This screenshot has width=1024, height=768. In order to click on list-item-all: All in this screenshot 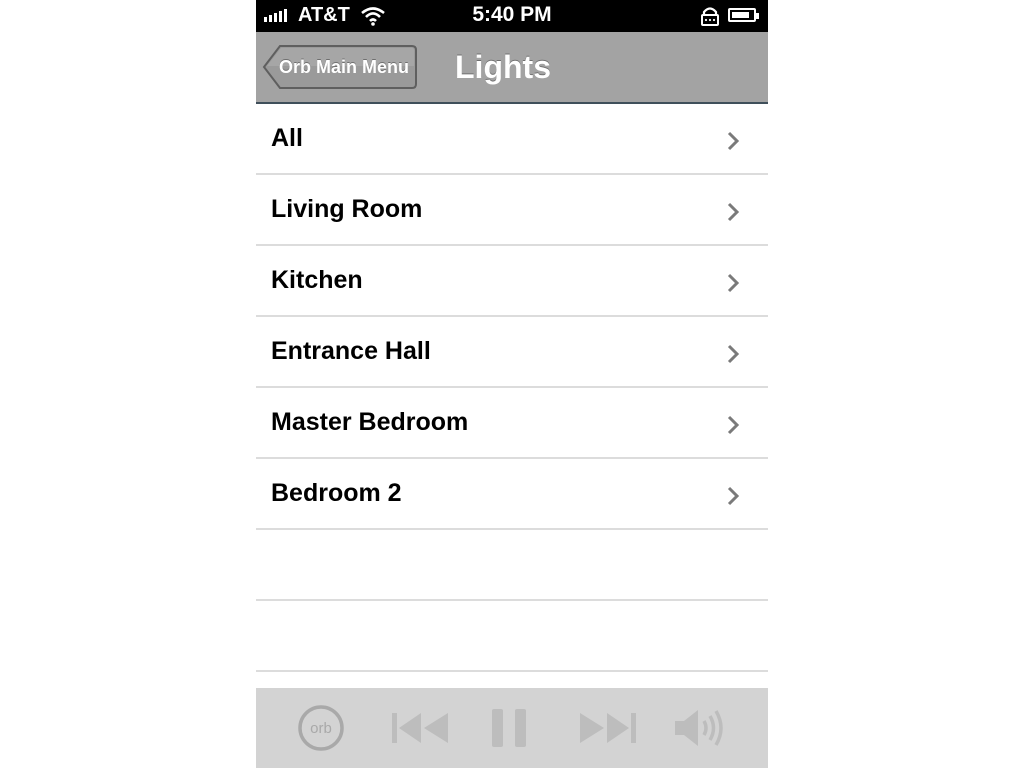, I will do `click(512, 139)`.